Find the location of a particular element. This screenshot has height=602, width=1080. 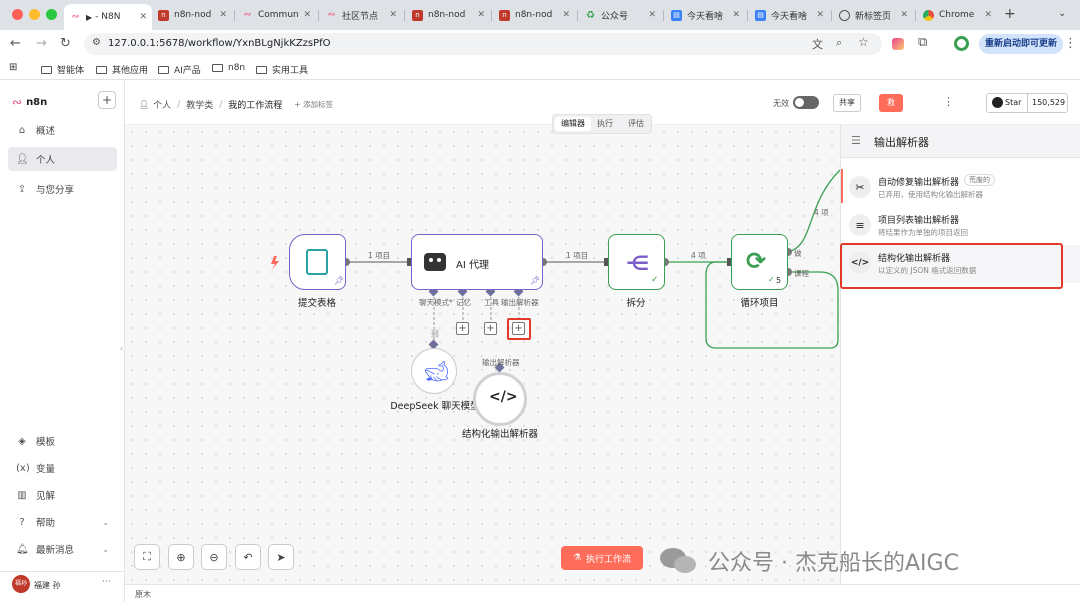

tab-evaluations: 评估 is located at coordinates (636, 123).